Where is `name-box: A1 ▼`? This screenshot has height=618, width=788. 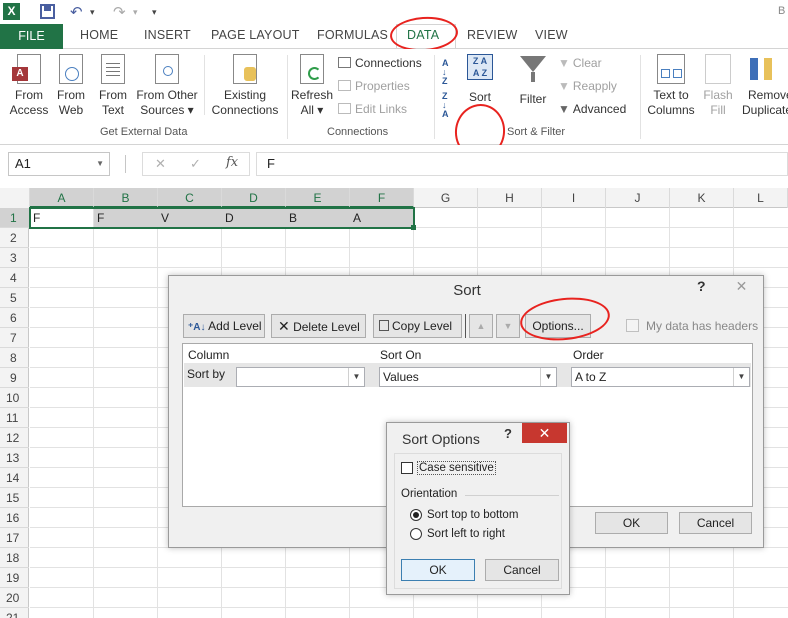 name-box: A1 ▼ is located at coordinates (59, 164).